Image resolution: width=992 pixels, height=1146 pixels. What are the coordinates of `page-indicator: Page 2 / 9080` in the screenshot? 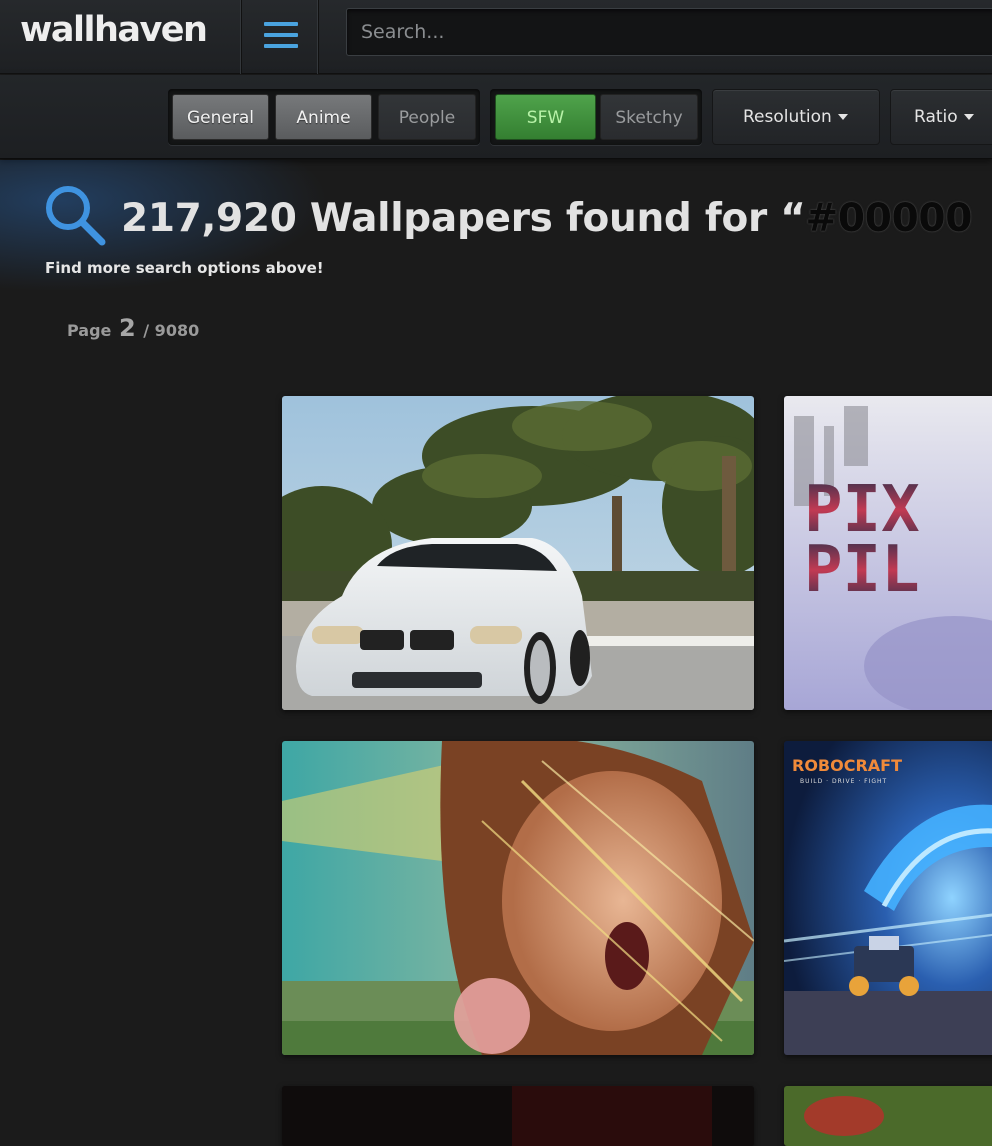 It's located at (133, 328).